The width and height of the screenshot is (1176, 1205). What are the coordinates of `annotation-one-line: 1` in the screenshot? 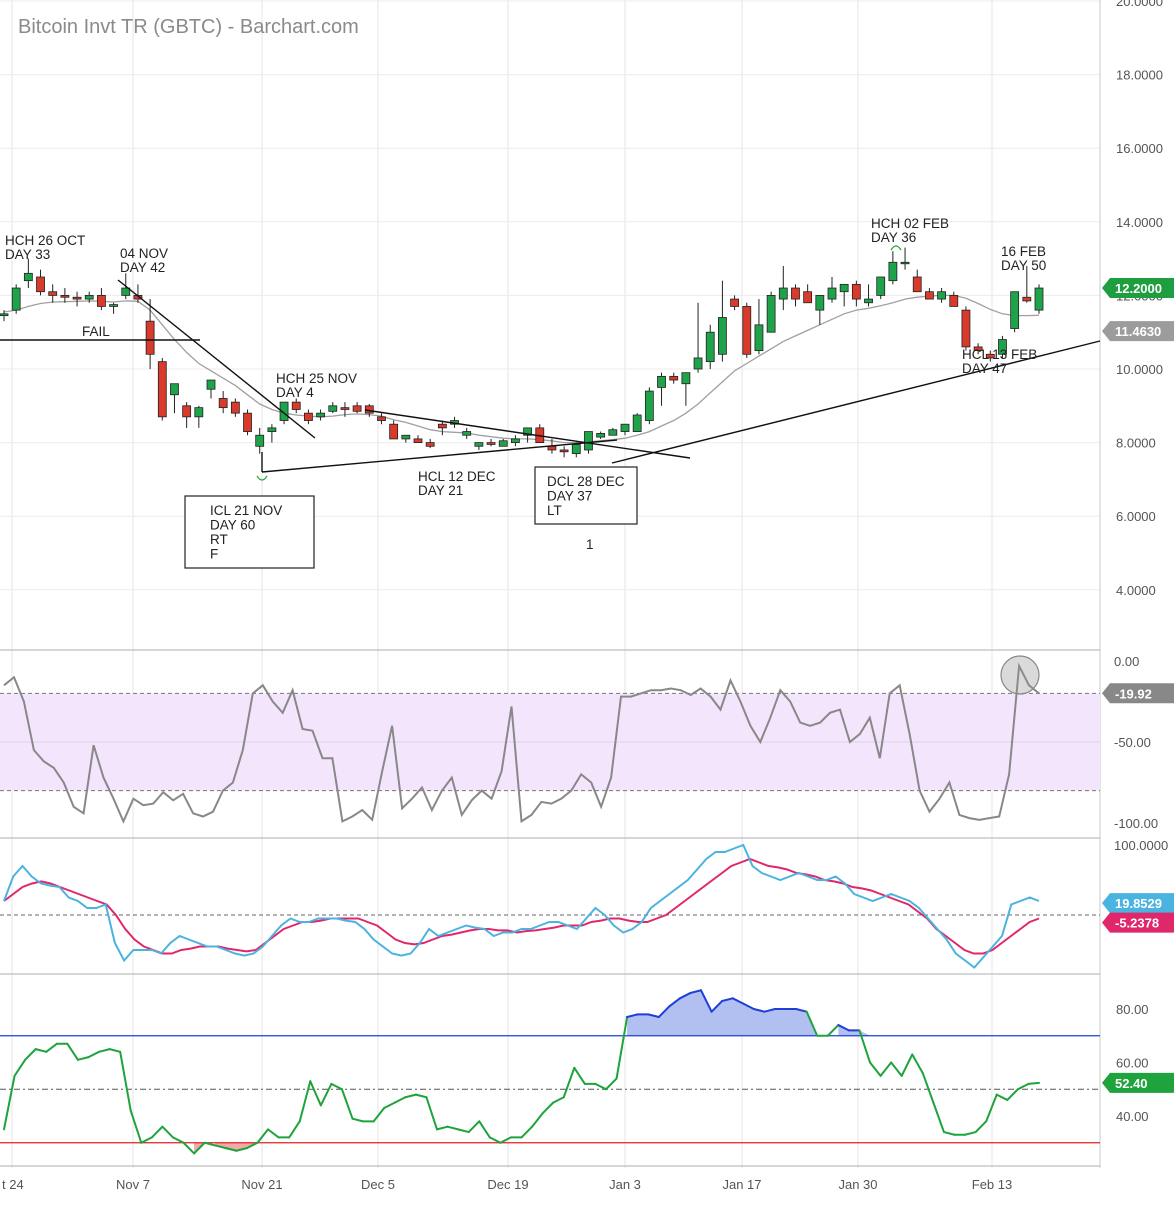 It's located at (590, 544).